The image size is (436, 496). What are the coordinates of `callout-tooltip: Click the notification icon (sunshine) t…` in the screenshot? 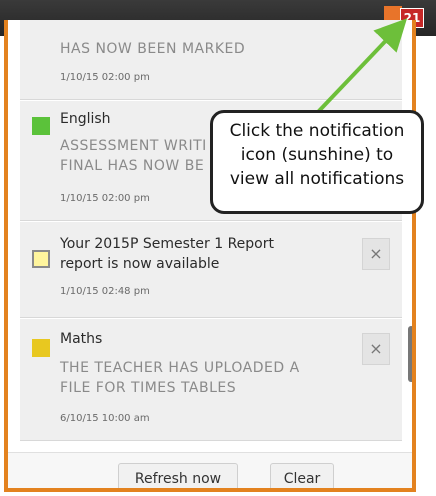 It's located at (317, 162).